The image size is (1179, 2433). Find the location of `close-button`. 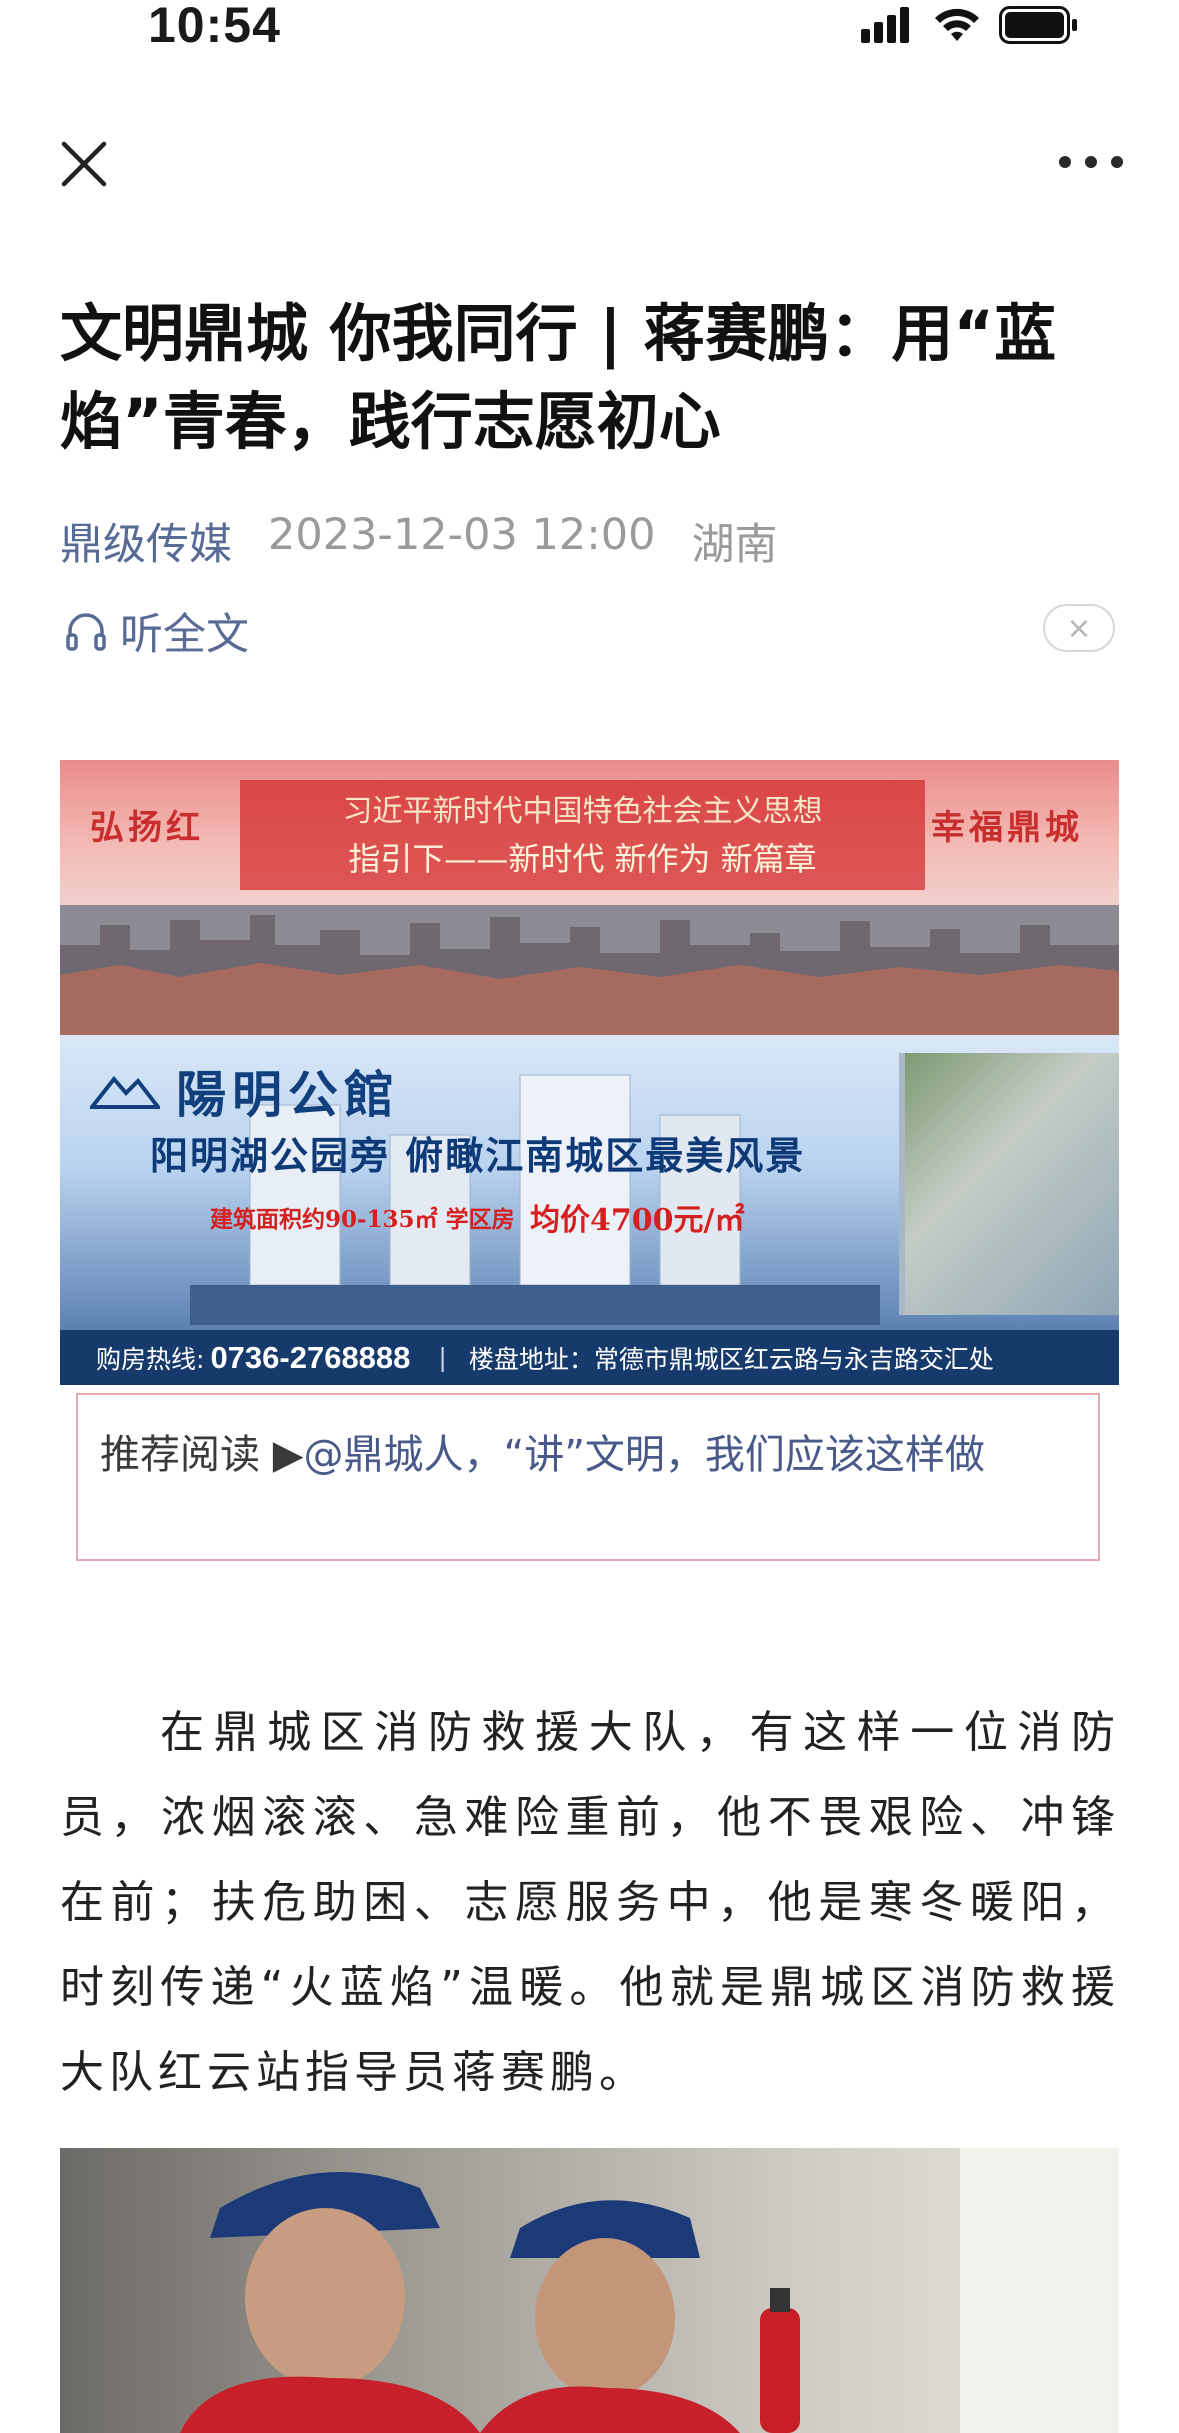

close-button is located at coordinates (84, 164).